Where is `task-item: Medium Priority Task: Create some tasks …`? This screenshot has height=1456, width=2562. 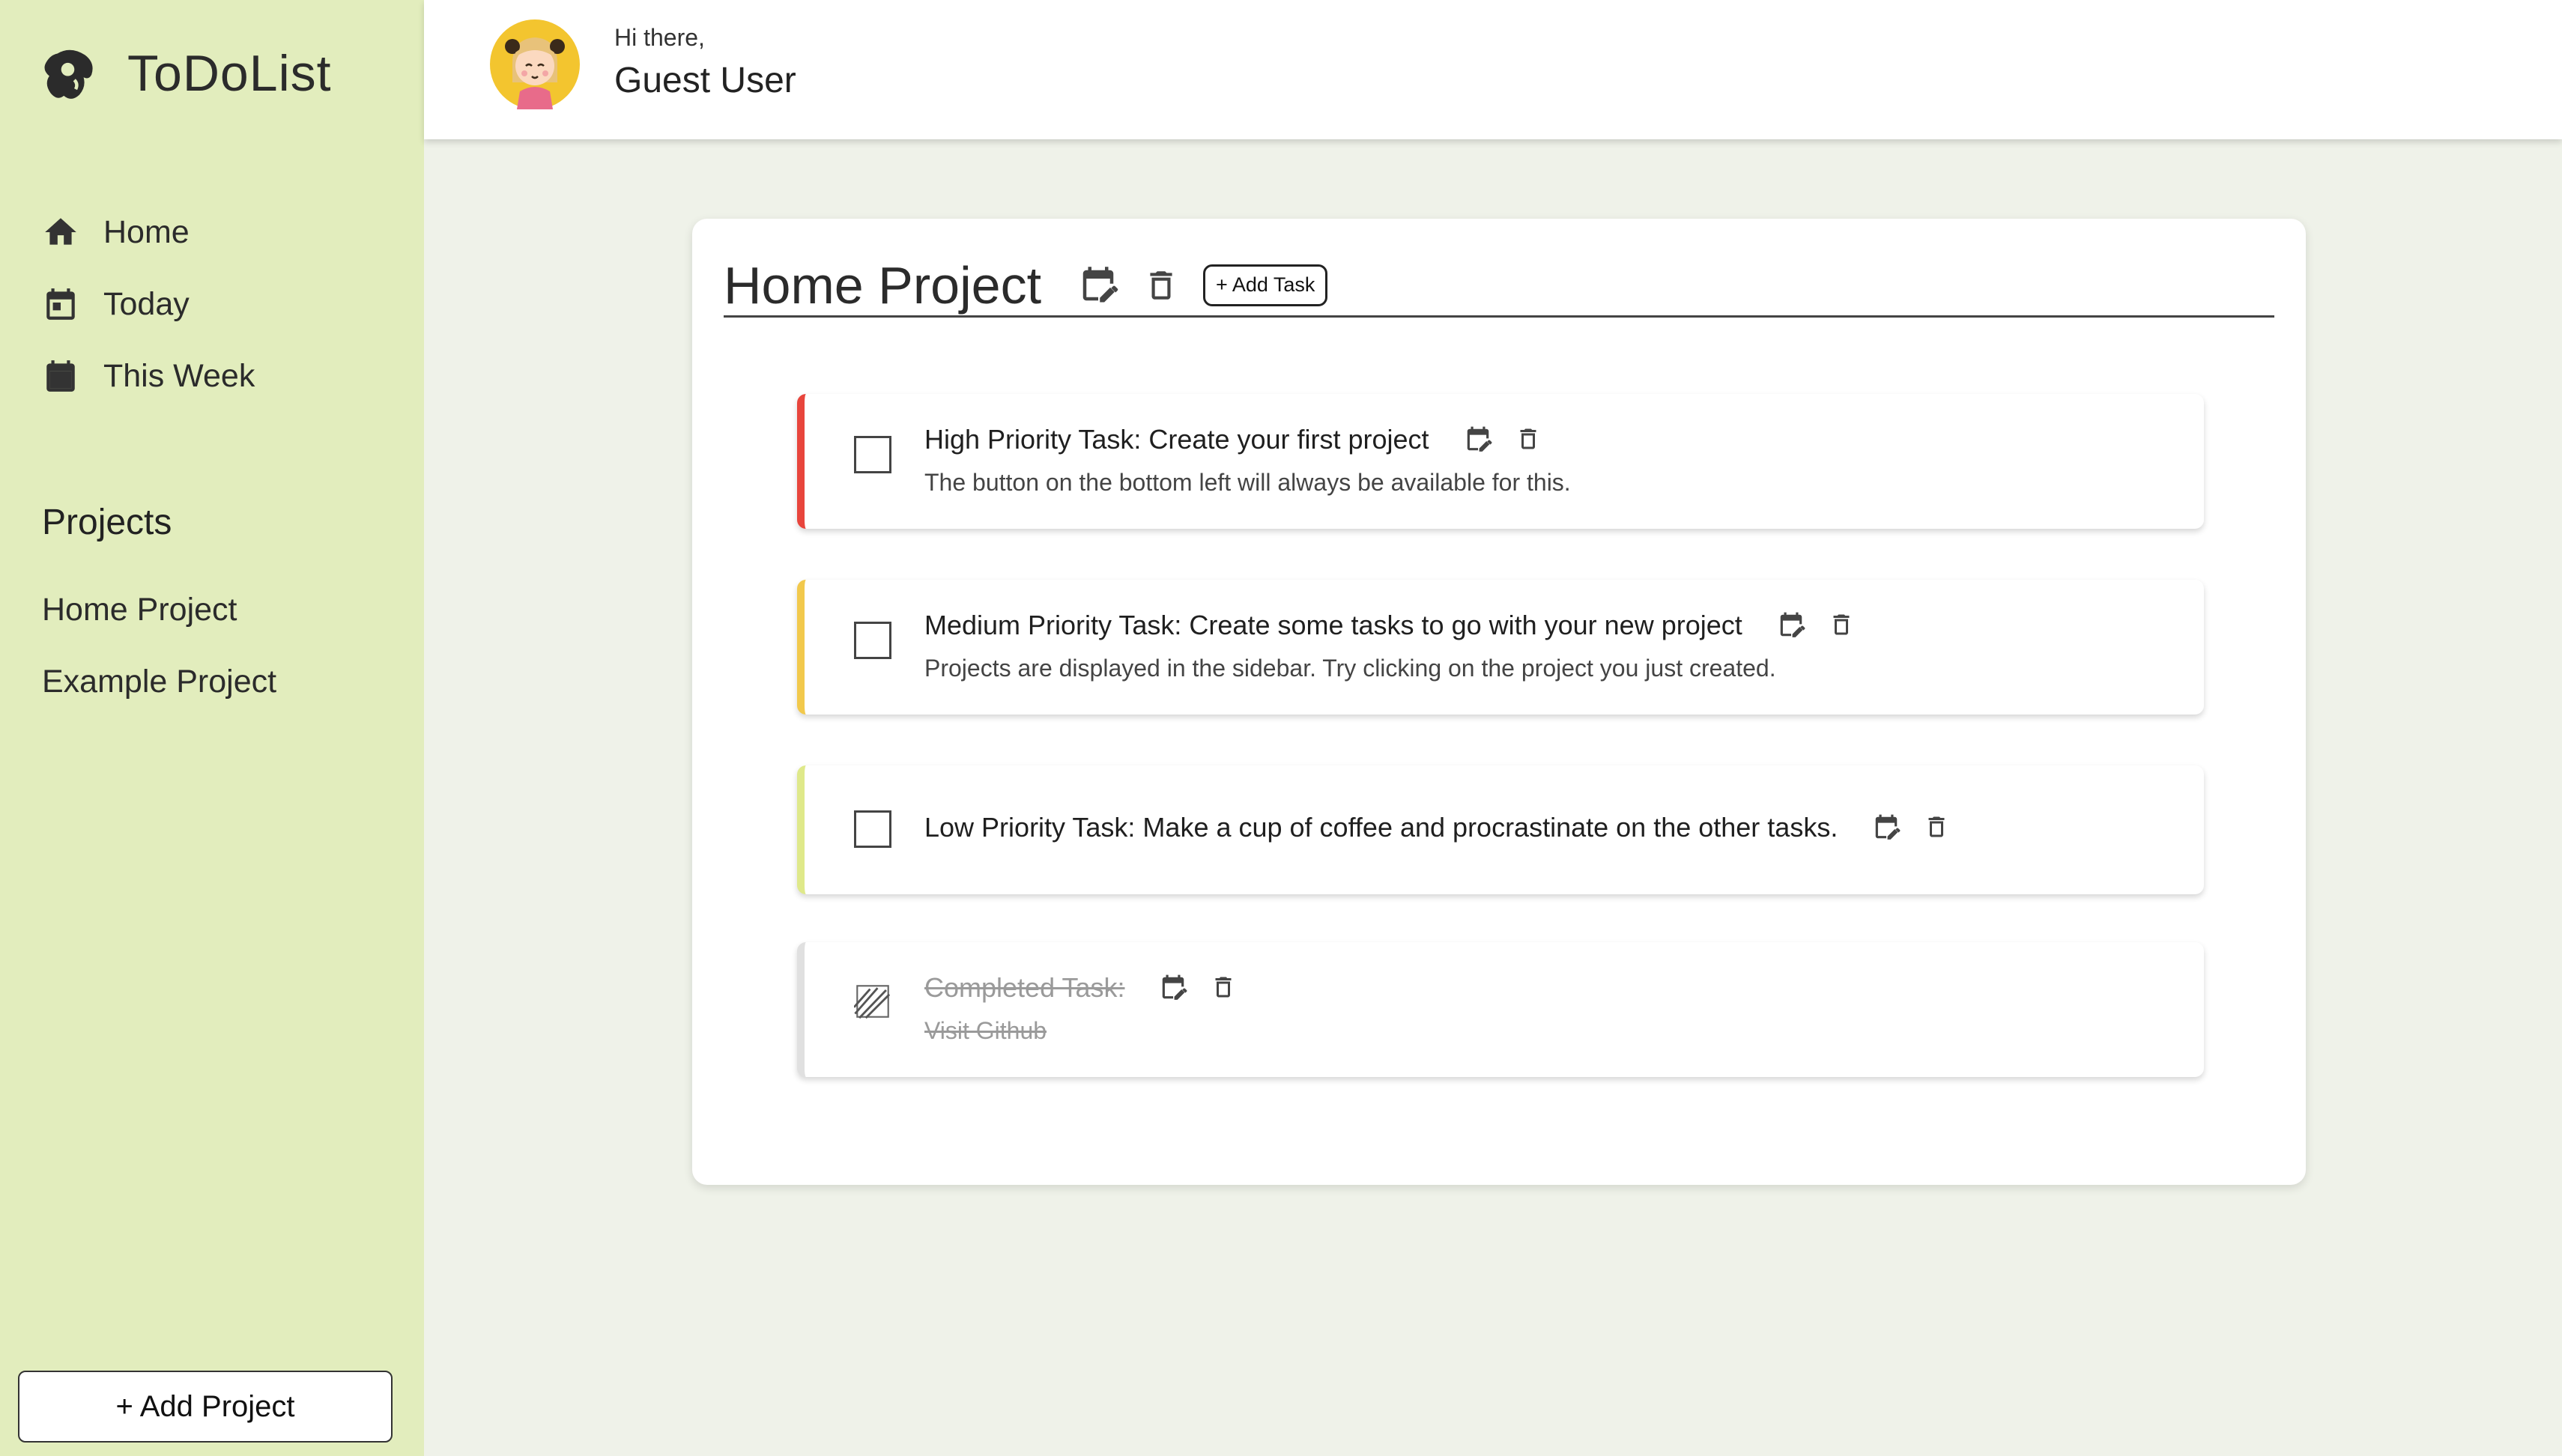
task-item: Medium Priority Task: Create some tasks … is located at coordinates (1500, 647).